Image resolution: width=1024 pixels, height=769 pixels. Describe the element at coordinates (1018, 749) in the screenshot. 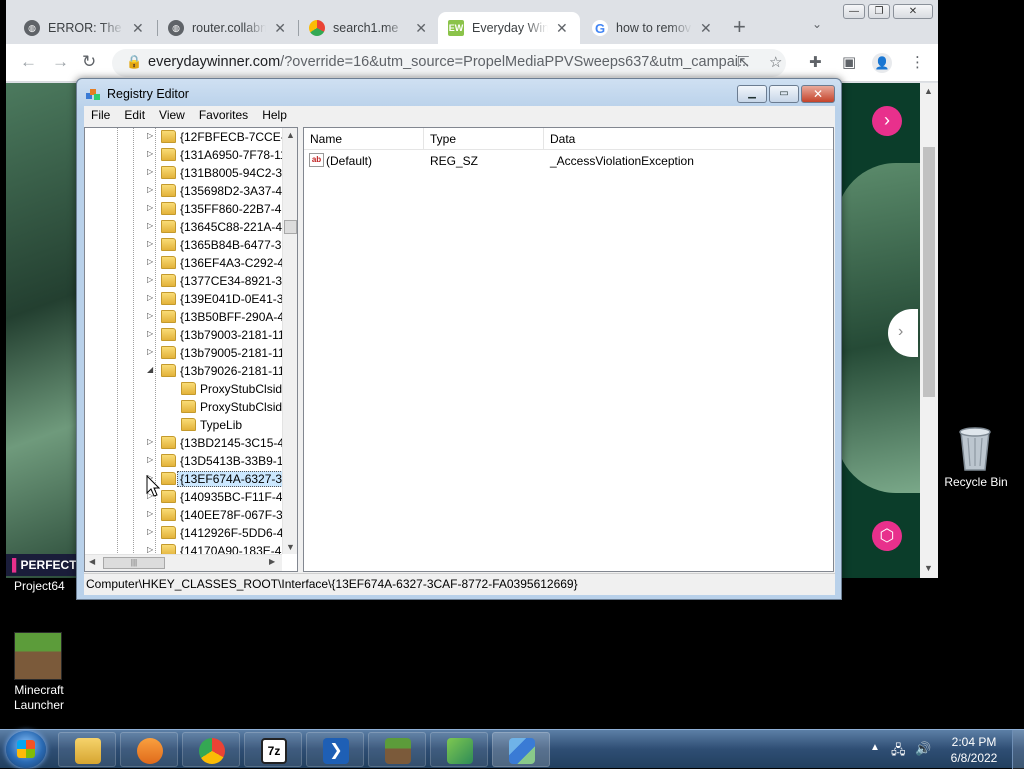

I see `show-desktop-button` at that location.